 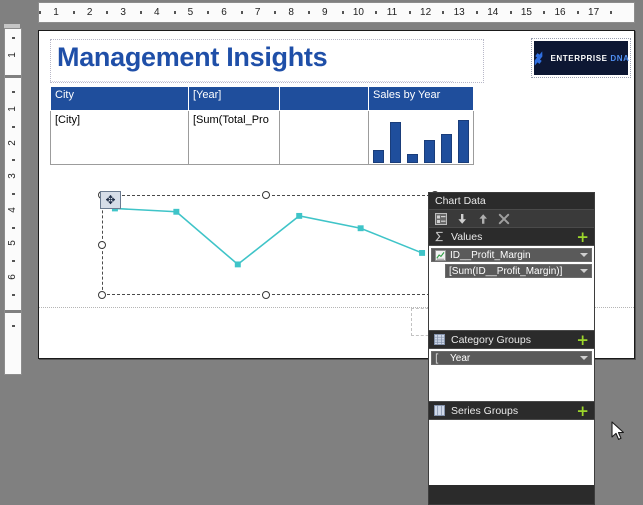 I want to click on ruler-tick-body: 3, so click(x=12, y=176).